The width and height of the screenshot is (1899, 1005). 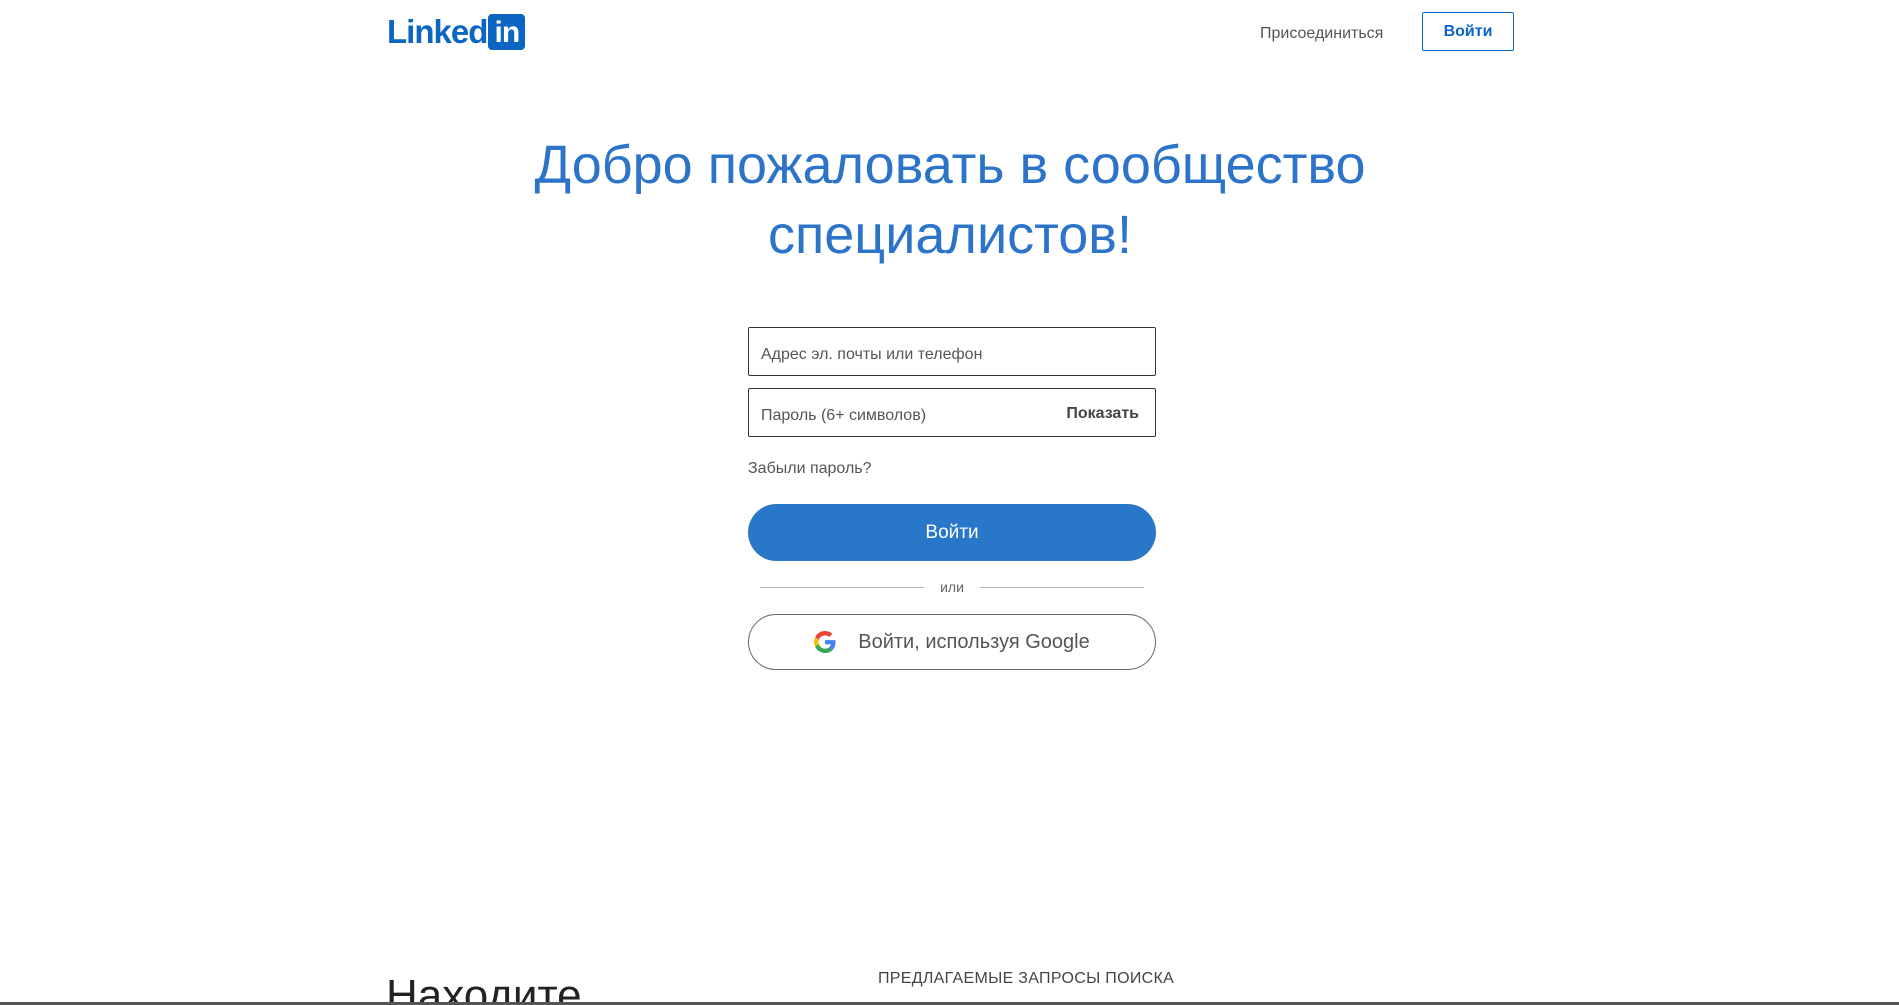 What do you see at coordinates (1468, 31) in the screenshot?
I see `header-signin-button: Войти` at bounding box center [1468, 31].